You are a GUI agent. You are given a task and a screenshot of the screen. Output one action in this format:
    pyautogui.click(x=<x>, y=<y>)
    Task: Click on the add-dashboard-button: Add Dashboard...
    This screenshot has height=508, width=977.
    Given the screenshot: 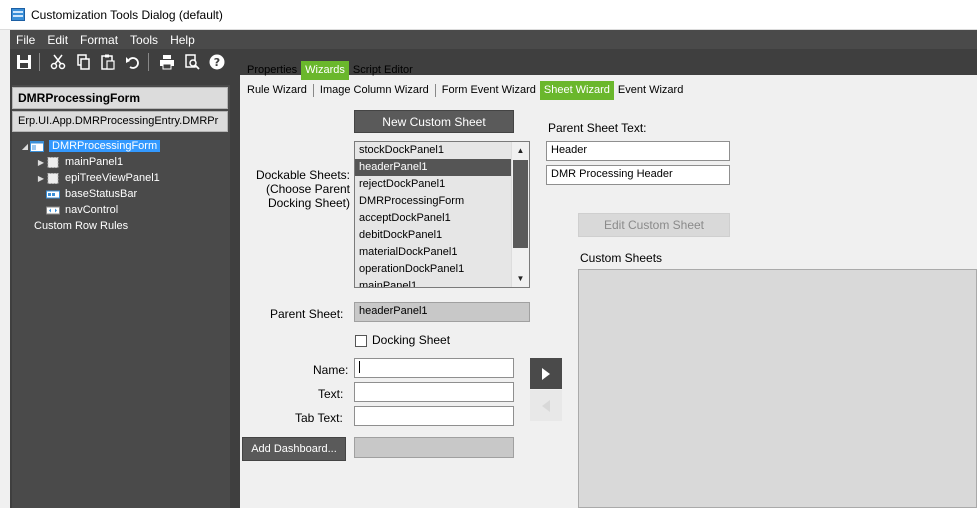 What is the action you would take?
    pyautogui.click(x=294, y=449)
    